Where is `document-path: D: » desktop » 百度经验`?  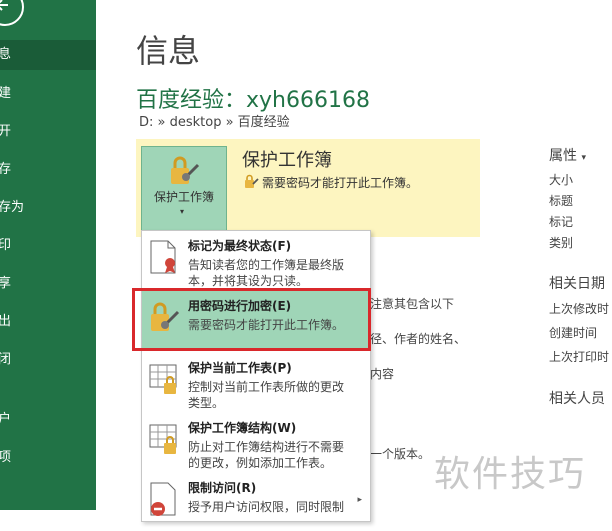
document-path: D: » desktop » 百度经验 is located at coordinates (214, 120).